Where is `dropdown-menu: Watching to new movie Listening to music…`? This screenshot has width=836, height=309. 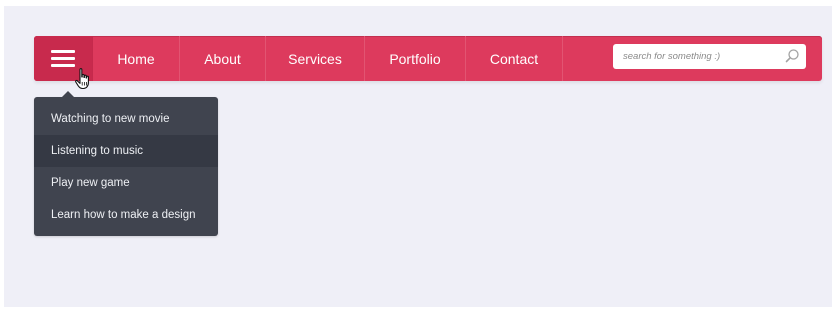
dropdown-menu: Watching to new movie Listening to music… is located at coordinates (126, 163).